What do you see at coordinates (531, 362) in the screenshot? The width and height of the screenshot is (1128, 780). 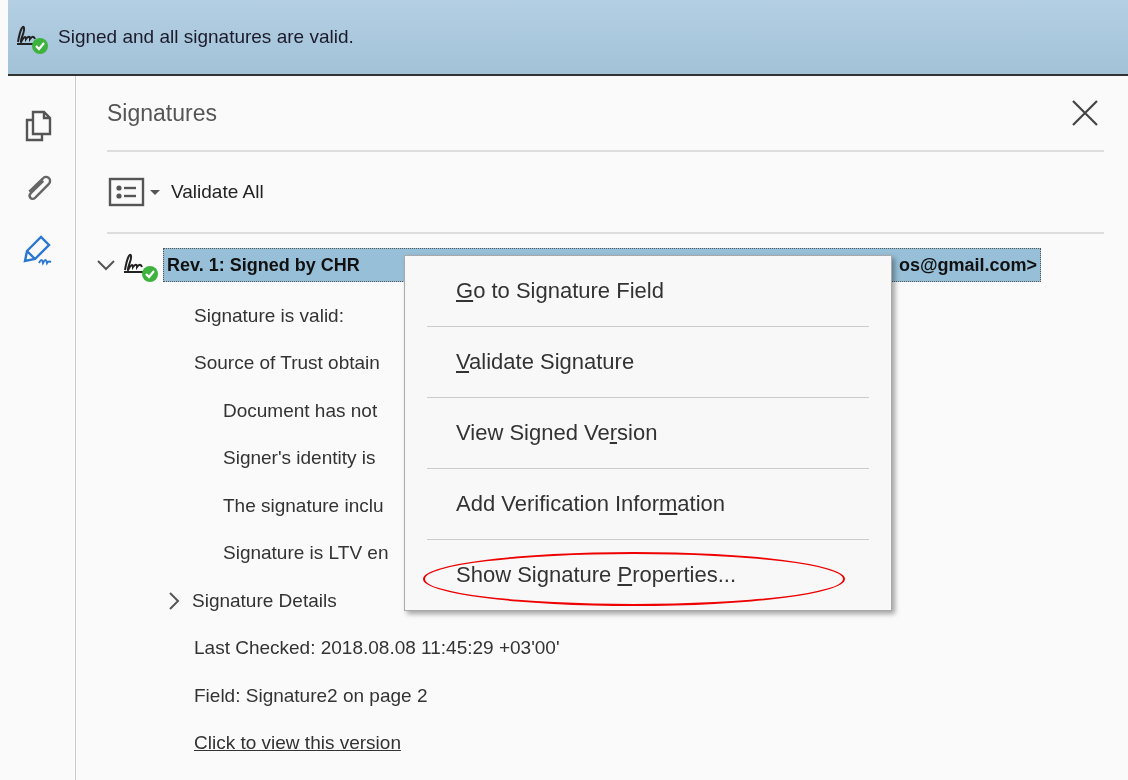 I see `menu-item: Validate Signature` at bounding box center [531, 362].